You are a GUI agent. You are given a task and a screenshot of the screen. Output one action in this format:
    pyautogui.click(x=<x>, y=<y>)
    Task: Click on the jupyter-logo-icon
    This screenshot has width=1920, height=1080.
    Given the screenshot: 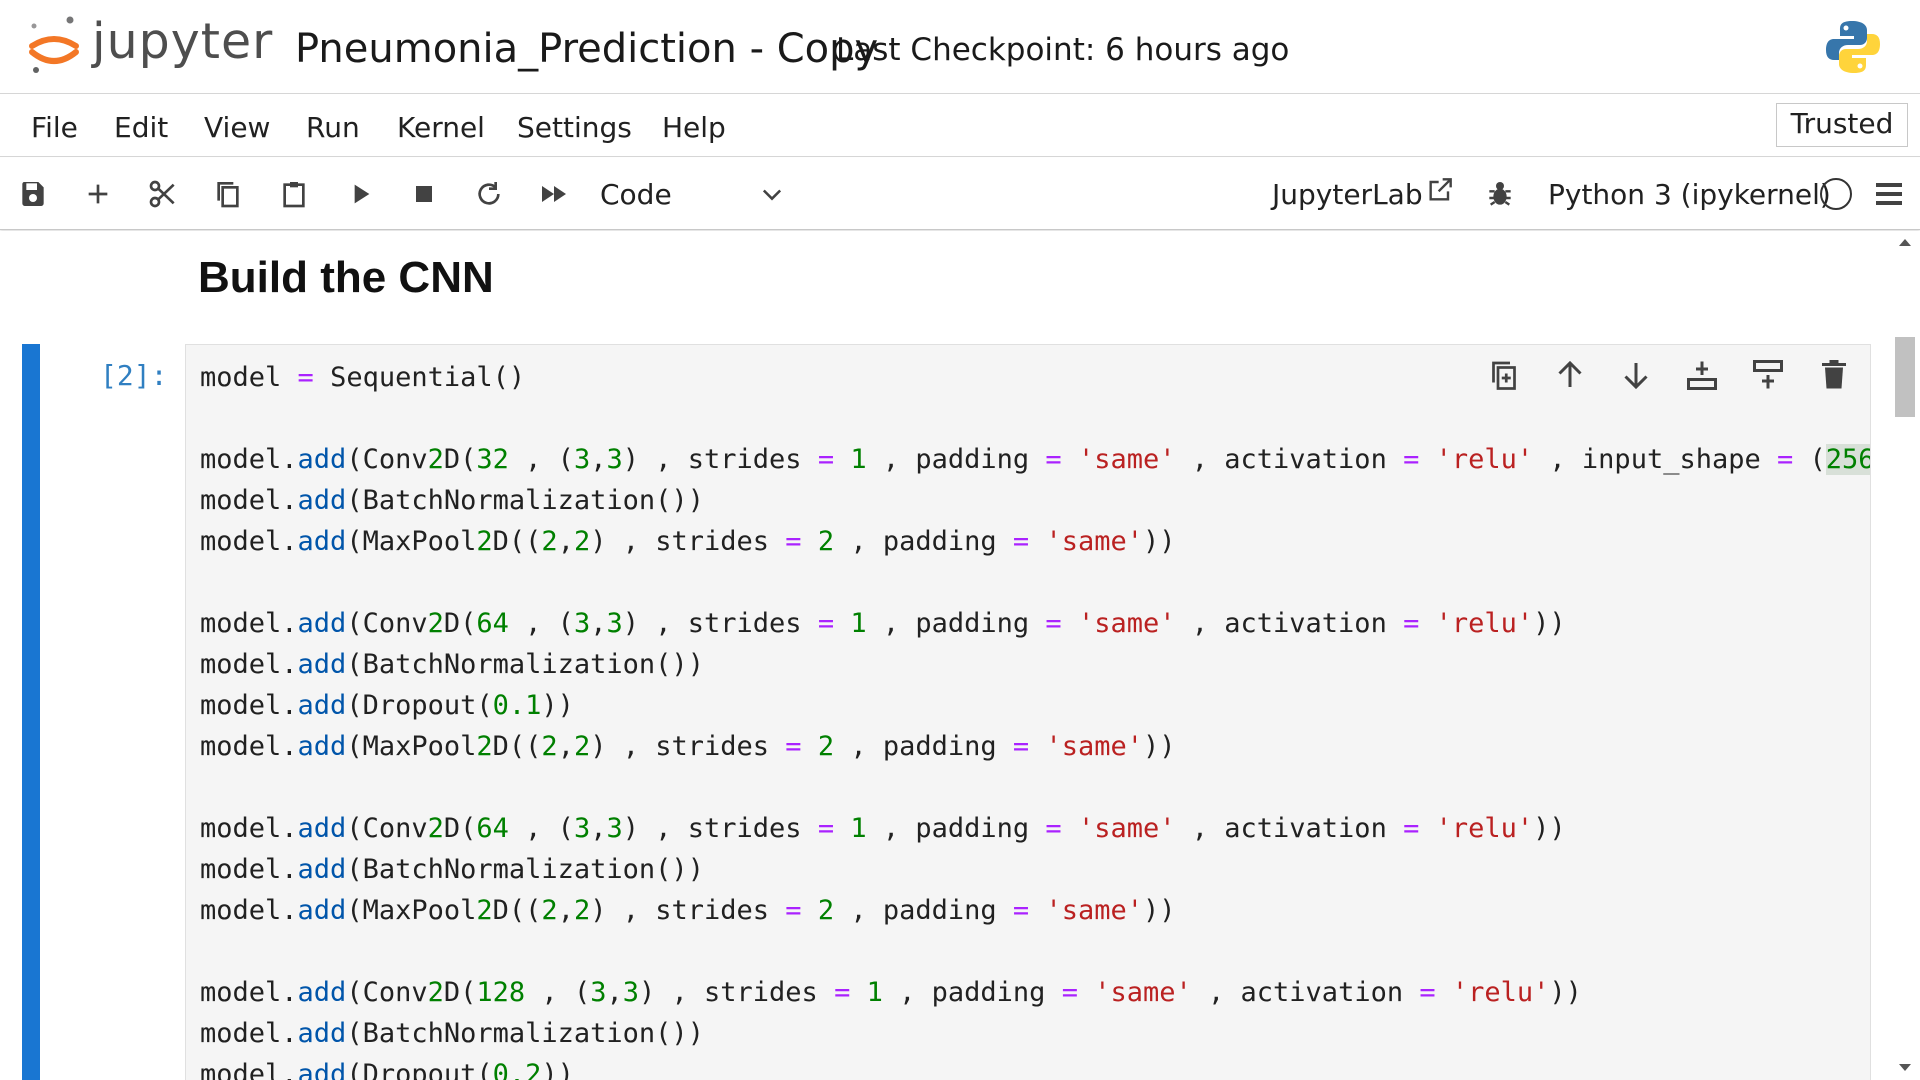 What is the action you would take?
    pyautogui.click(x=54, y=44)
    